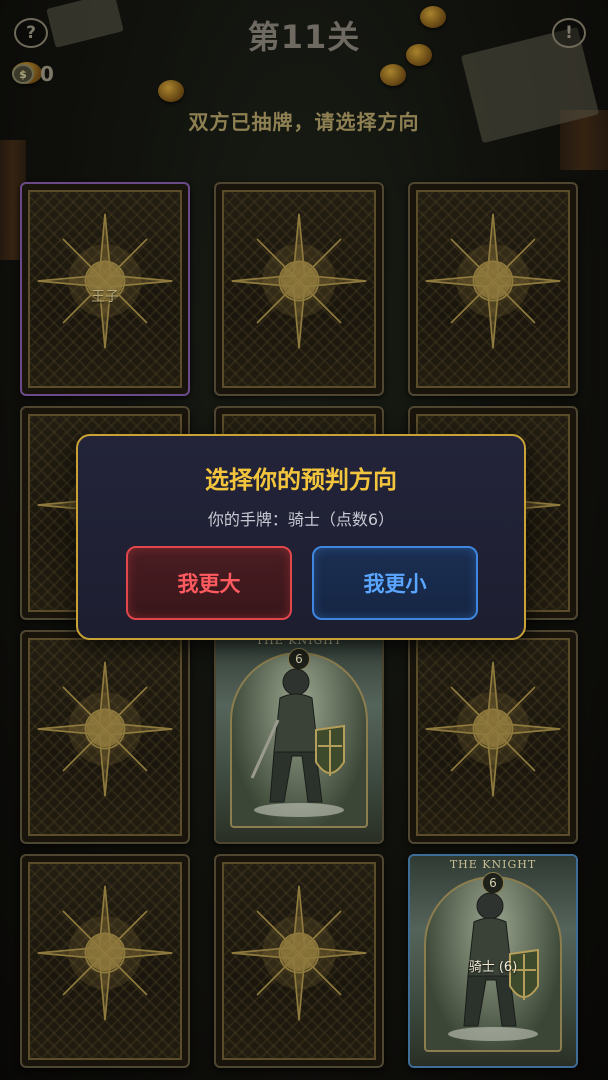 Image resolution: width=608 pixels, height=1080 pixels. Describe the element at coordinates (105, 297) in the screenshot. I see `card-label: 王子` at that location.